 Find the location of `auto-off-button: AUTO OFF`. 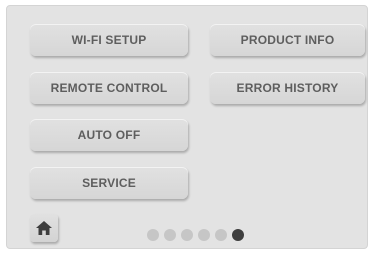

auto-off-button: AUTO OFF is located at coordinates (109, 135).